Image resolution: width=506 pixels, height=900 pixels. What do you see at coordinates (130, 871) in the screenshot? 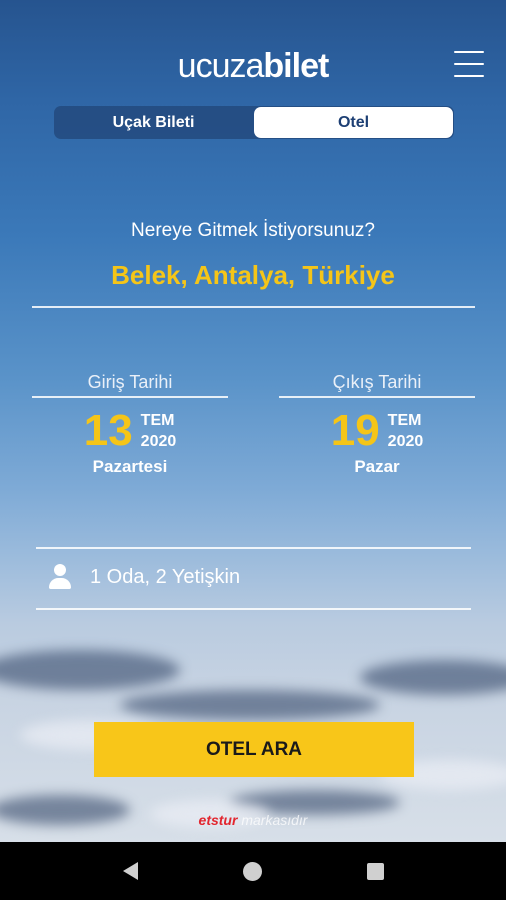
I see `back-icon` at bounding box center [130, 871].